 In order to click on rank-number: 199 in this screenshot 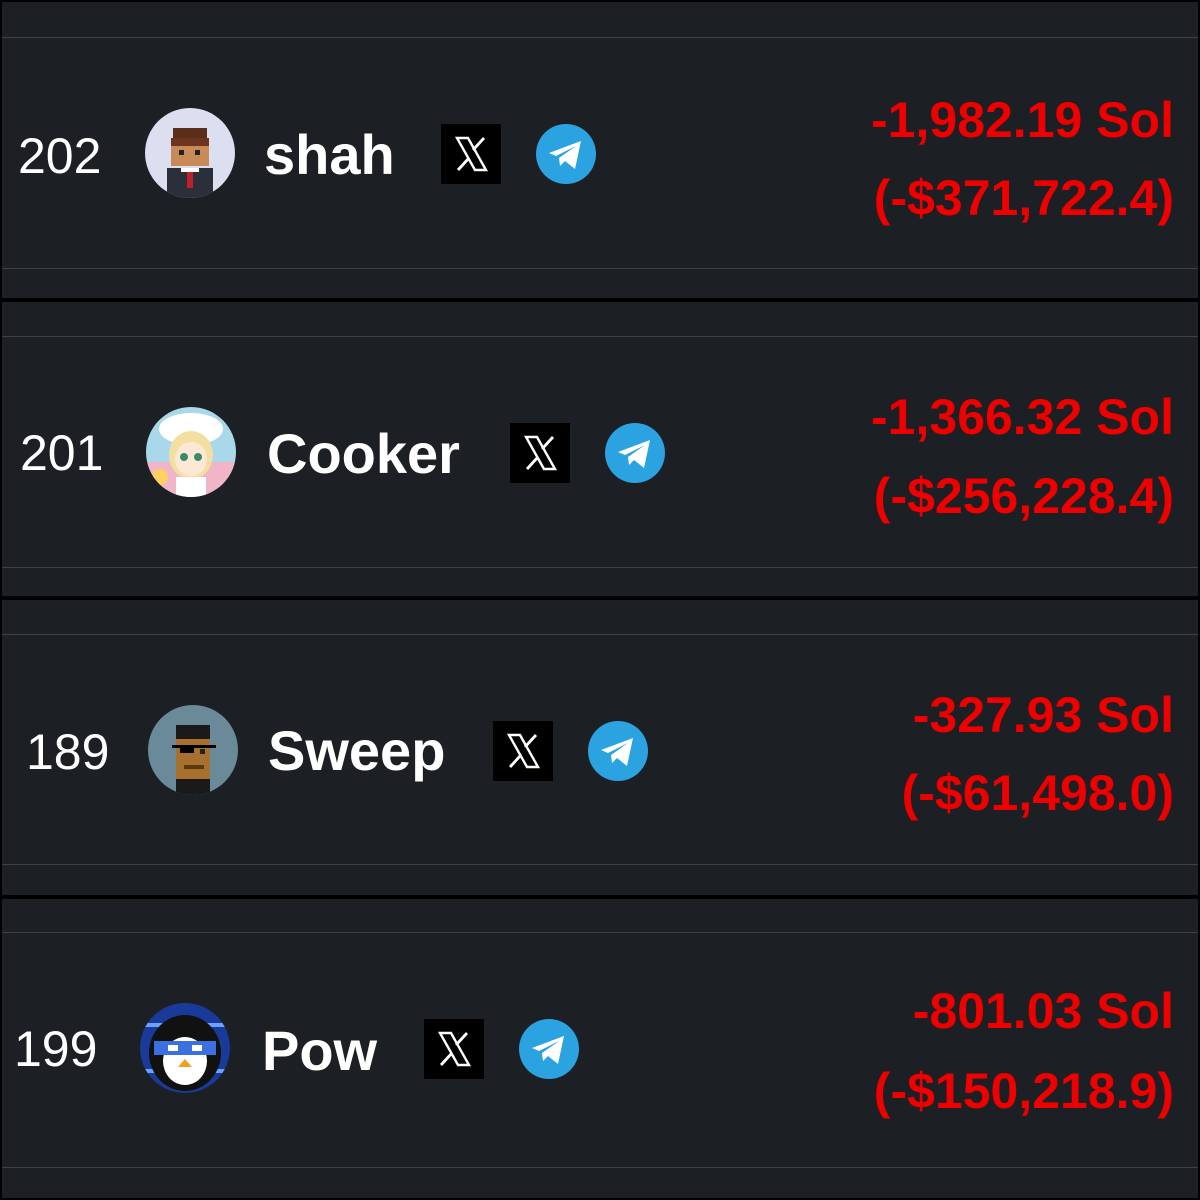, I will do `click(56, 1049)`.